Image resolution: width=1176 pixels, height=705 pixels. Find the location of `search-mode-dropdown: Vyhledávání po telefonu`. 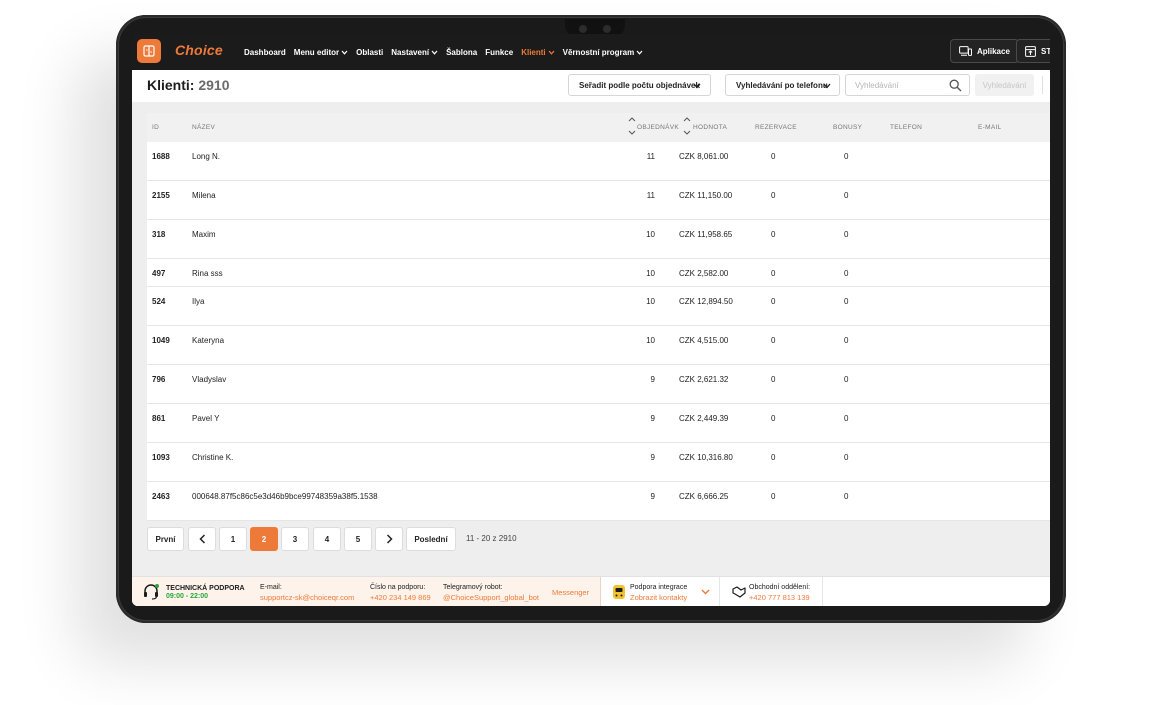

search-mode-dropdown: Vyhledávání po telefonu is located at coordinates (782, 85).